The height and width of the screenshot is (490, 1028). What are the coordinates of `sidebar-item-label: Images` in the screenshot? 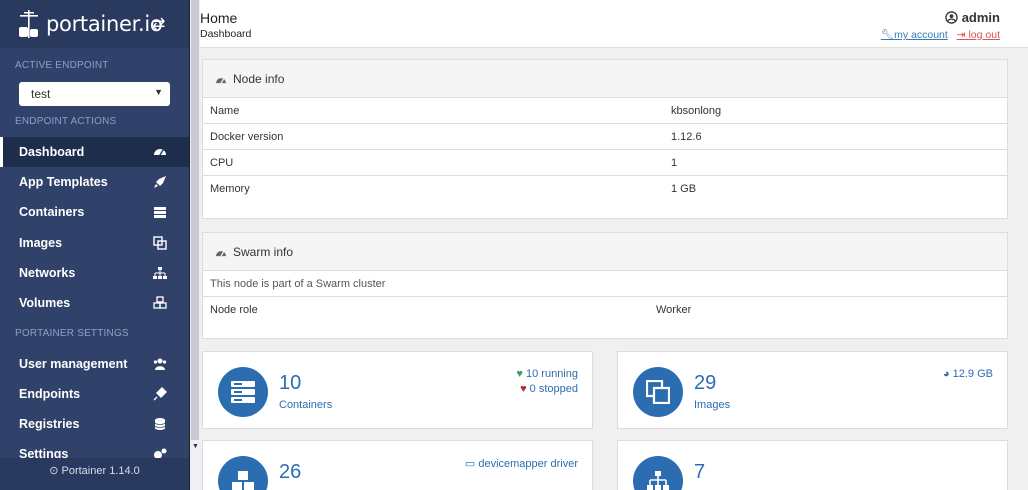 It's located at (41, 243).